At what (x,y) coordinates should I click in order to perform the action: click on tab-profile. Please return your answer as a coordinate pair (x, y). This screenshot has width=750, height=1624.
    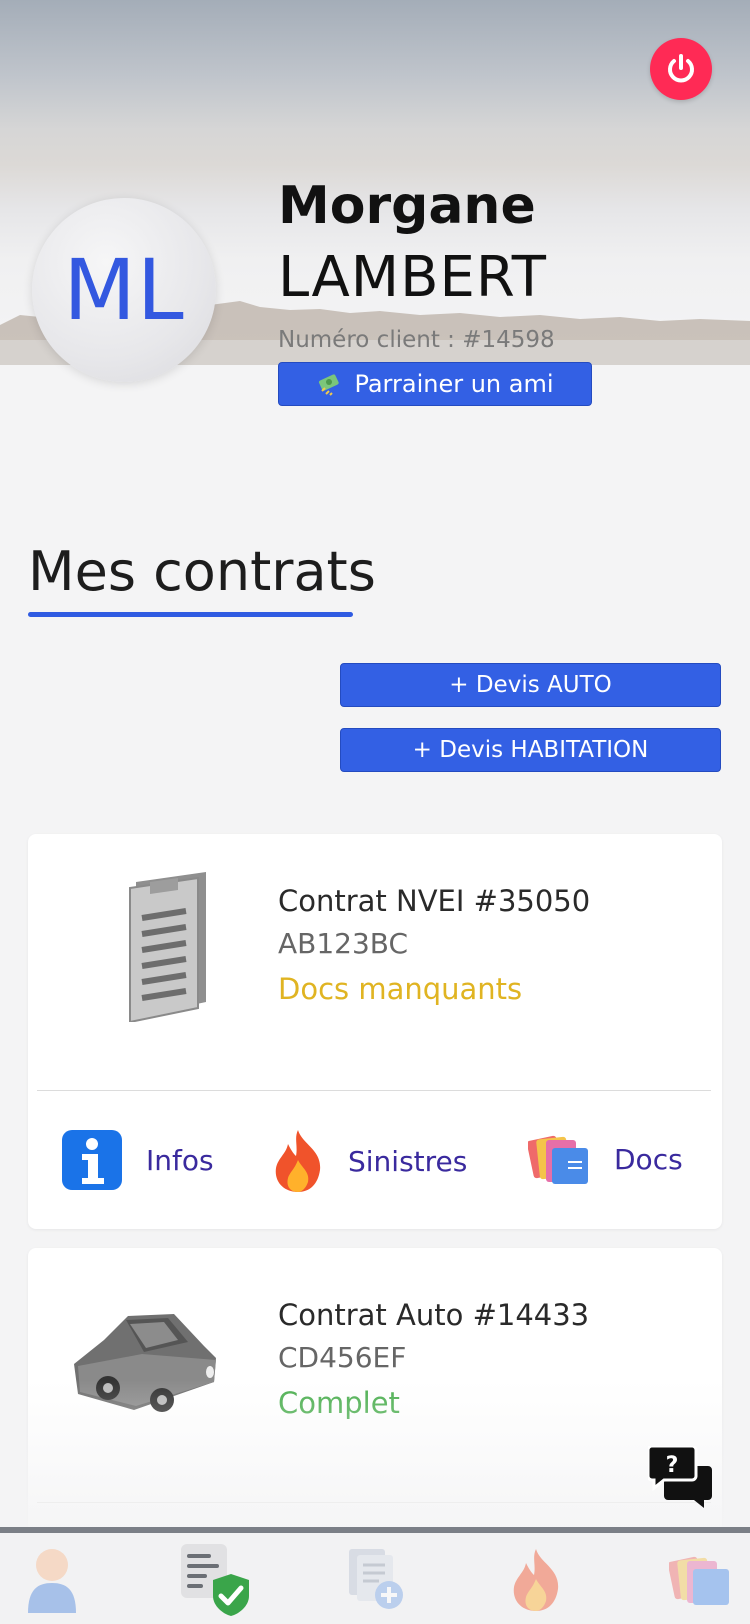
    Looking at the image, I should click on (52, 1580).